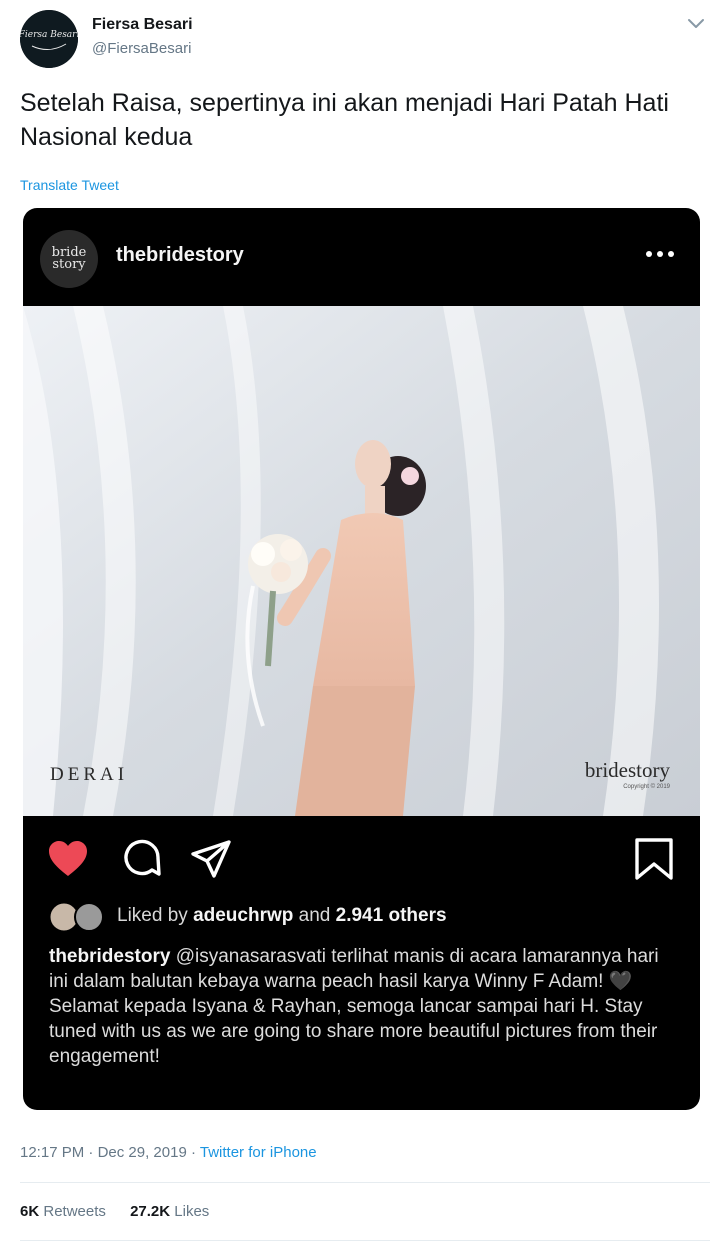 This screenshot has height=1244, width=720. Describe the element at coordinates (124, 1211) in the screenshot. I see `tweet-stats: 6K Retweets 27.2K Likes` at that location.